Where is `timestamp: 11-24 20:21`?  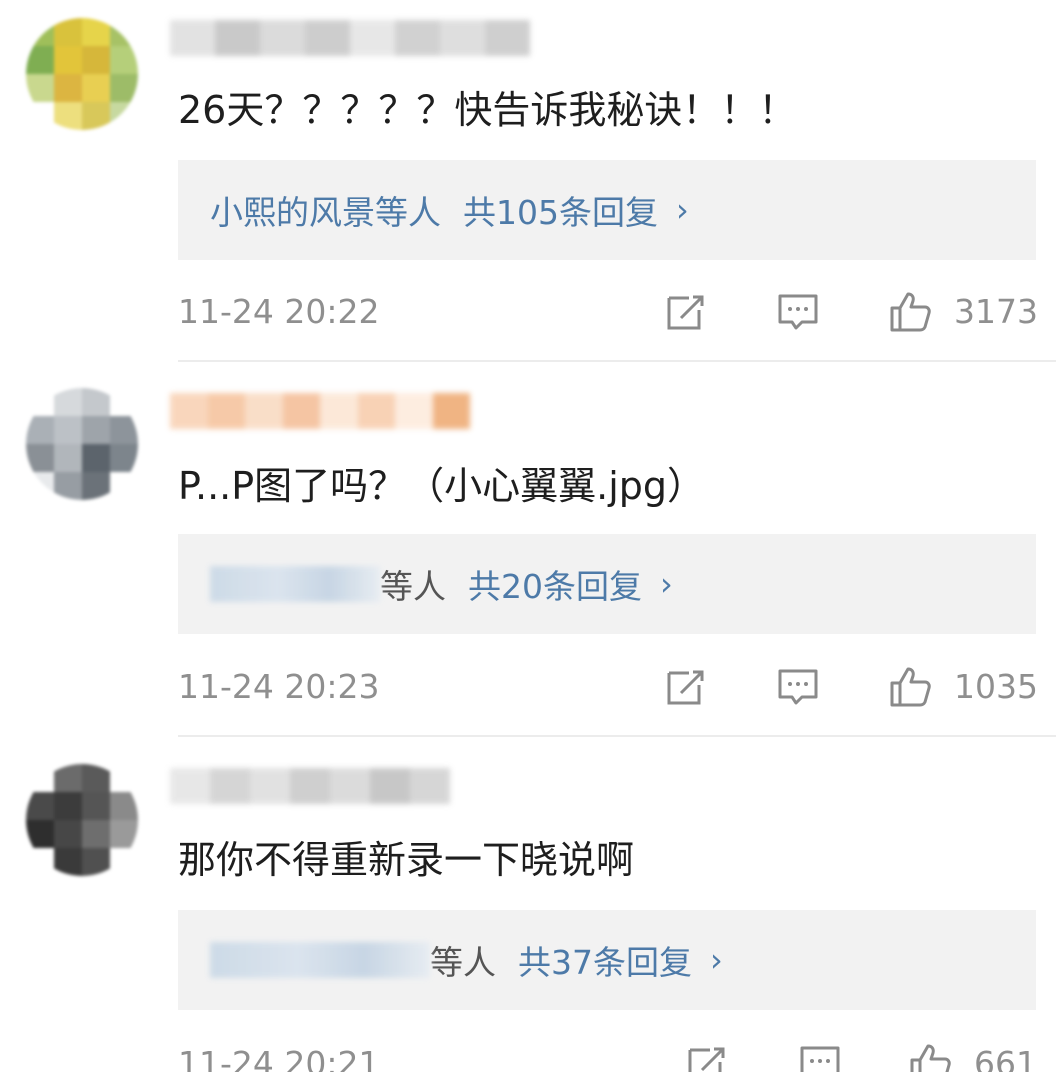
timestamp: 11-24 20:21 is located at coordinates (279, 1058).